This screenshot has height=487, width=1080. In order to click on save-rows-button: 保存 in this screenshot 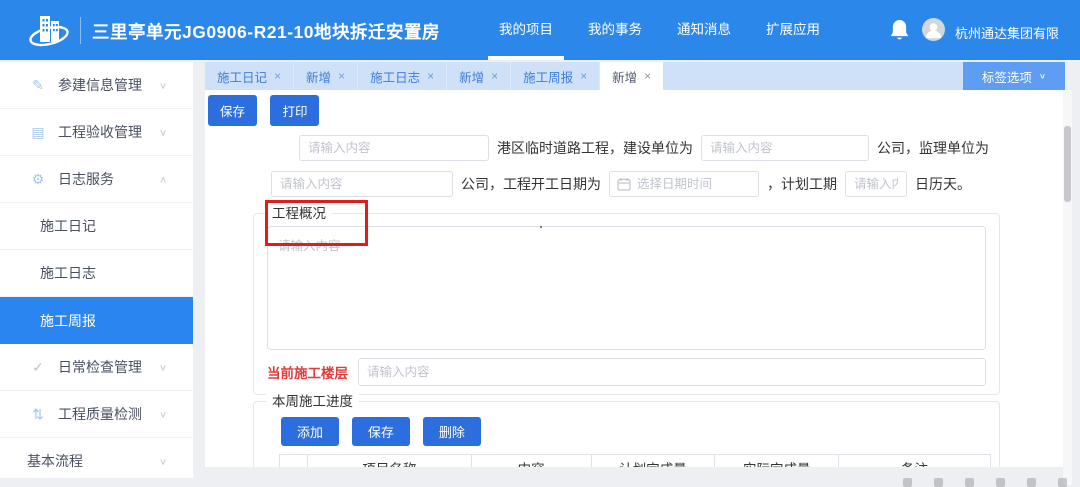, I will do `click(380, 431)`.